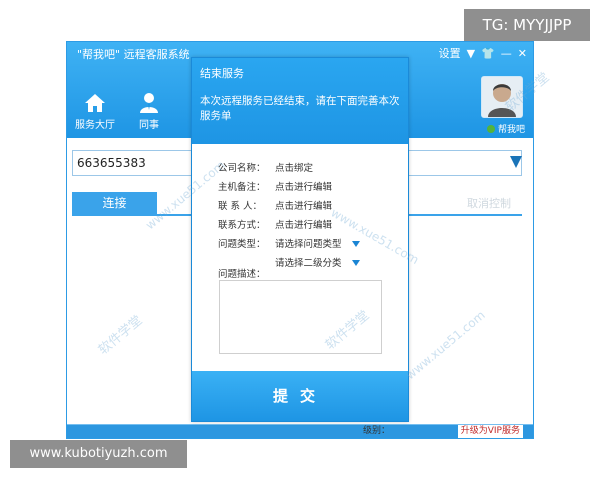 This screenshot has height=480, width=600. I want to click on status-bar: 级别： 升级为VIP服务, so click(300, 431).